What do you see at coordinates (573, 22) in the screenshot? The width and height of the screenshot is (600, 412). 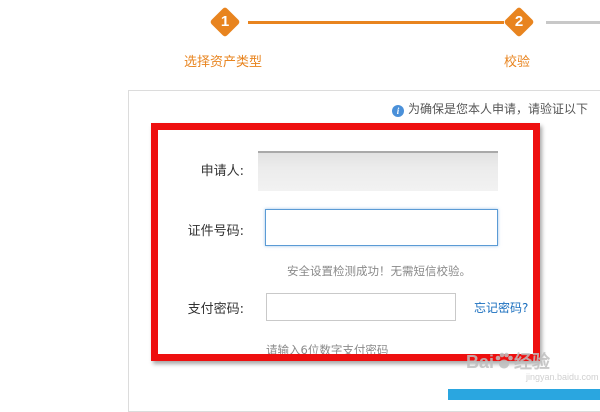 I see `step-connector-pending` at bounding box center [573, 22].